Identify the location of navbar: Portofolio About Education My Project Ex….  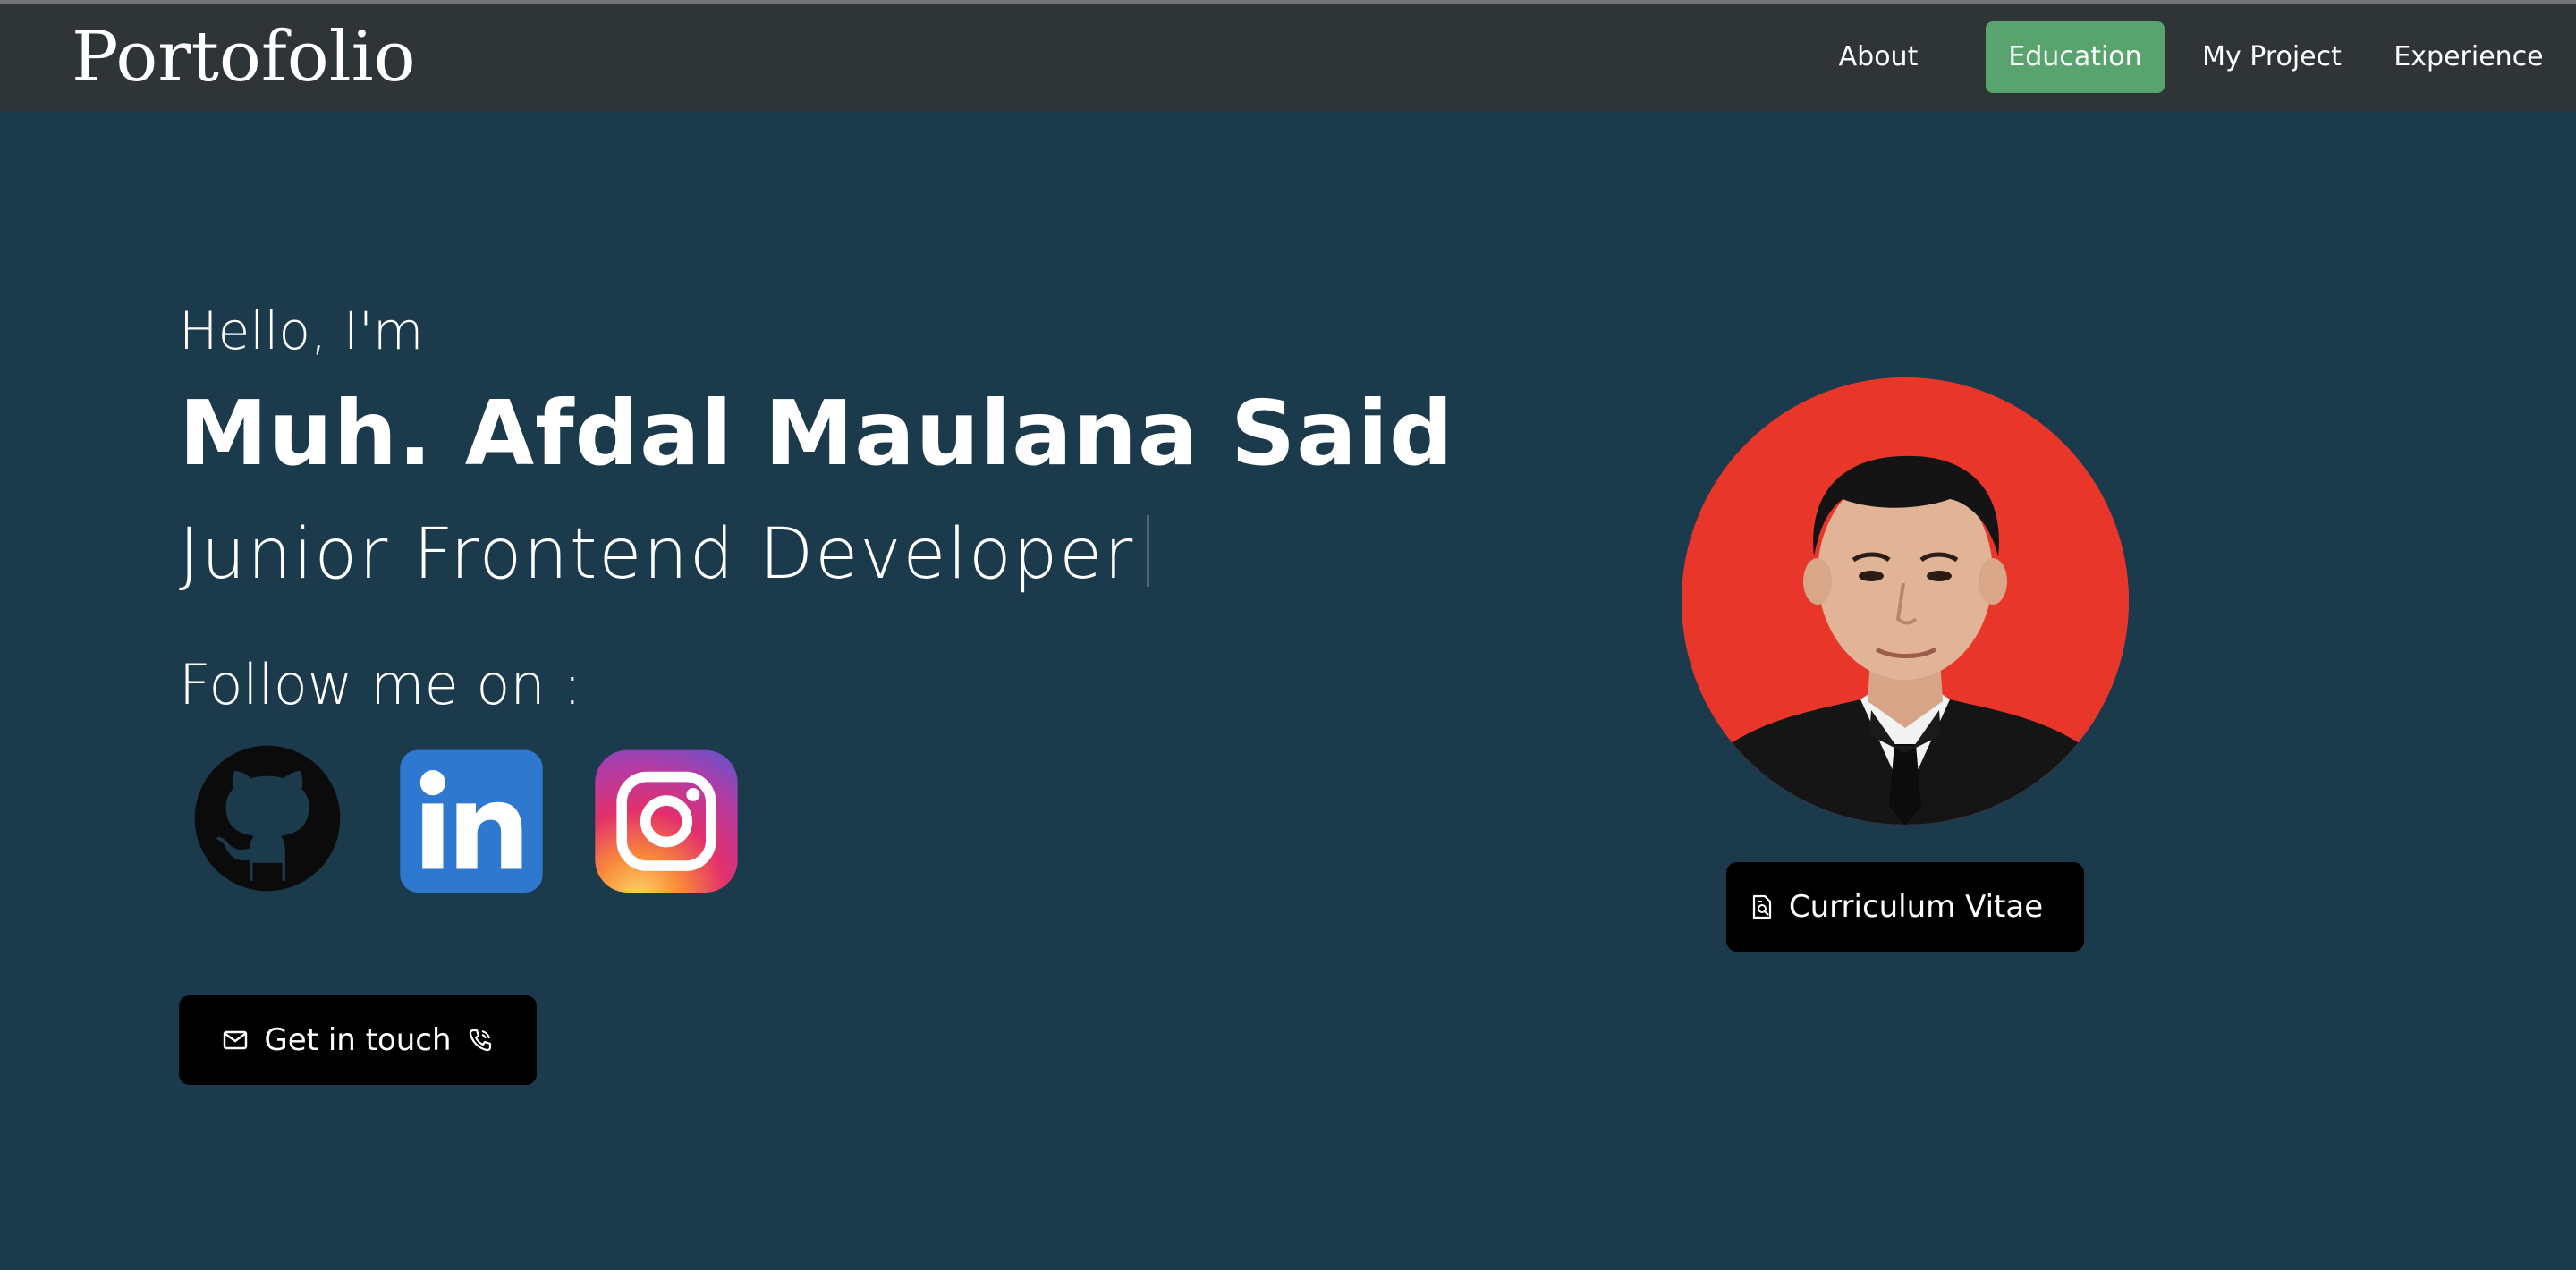
(1288, 55).